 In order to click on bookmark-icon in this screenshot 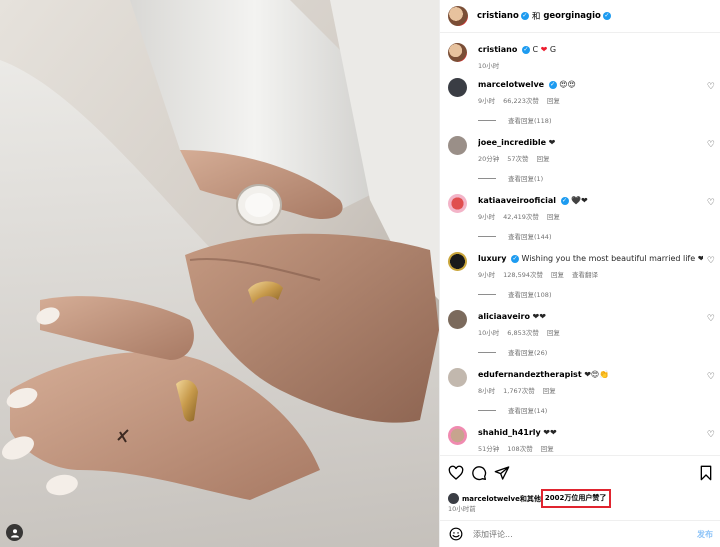, I will do `click(706, 473)`.